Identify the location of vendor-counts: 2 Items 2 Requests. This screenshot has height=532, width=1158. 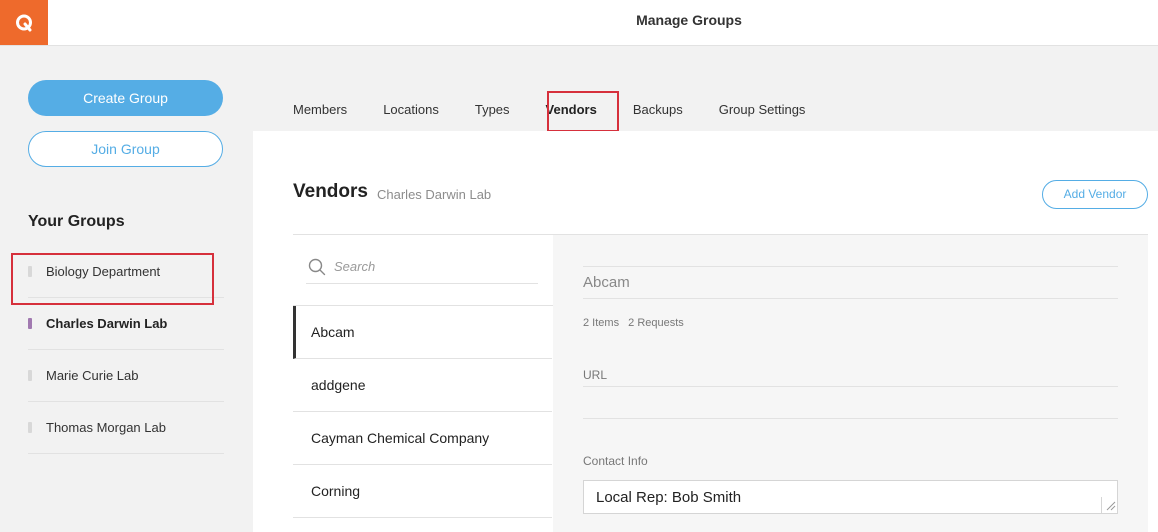
(633, 323).